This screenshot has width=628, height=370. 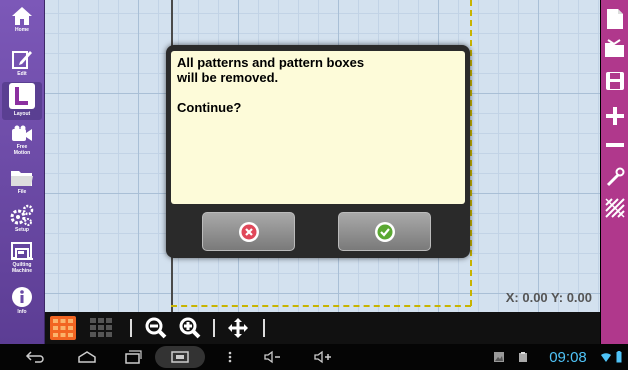 What do you see at coordinates (548, 297) in the screenshot?
I see `coordinate-readout: X: 0.00 Y: 0.00` at bounding box center [548, 297].